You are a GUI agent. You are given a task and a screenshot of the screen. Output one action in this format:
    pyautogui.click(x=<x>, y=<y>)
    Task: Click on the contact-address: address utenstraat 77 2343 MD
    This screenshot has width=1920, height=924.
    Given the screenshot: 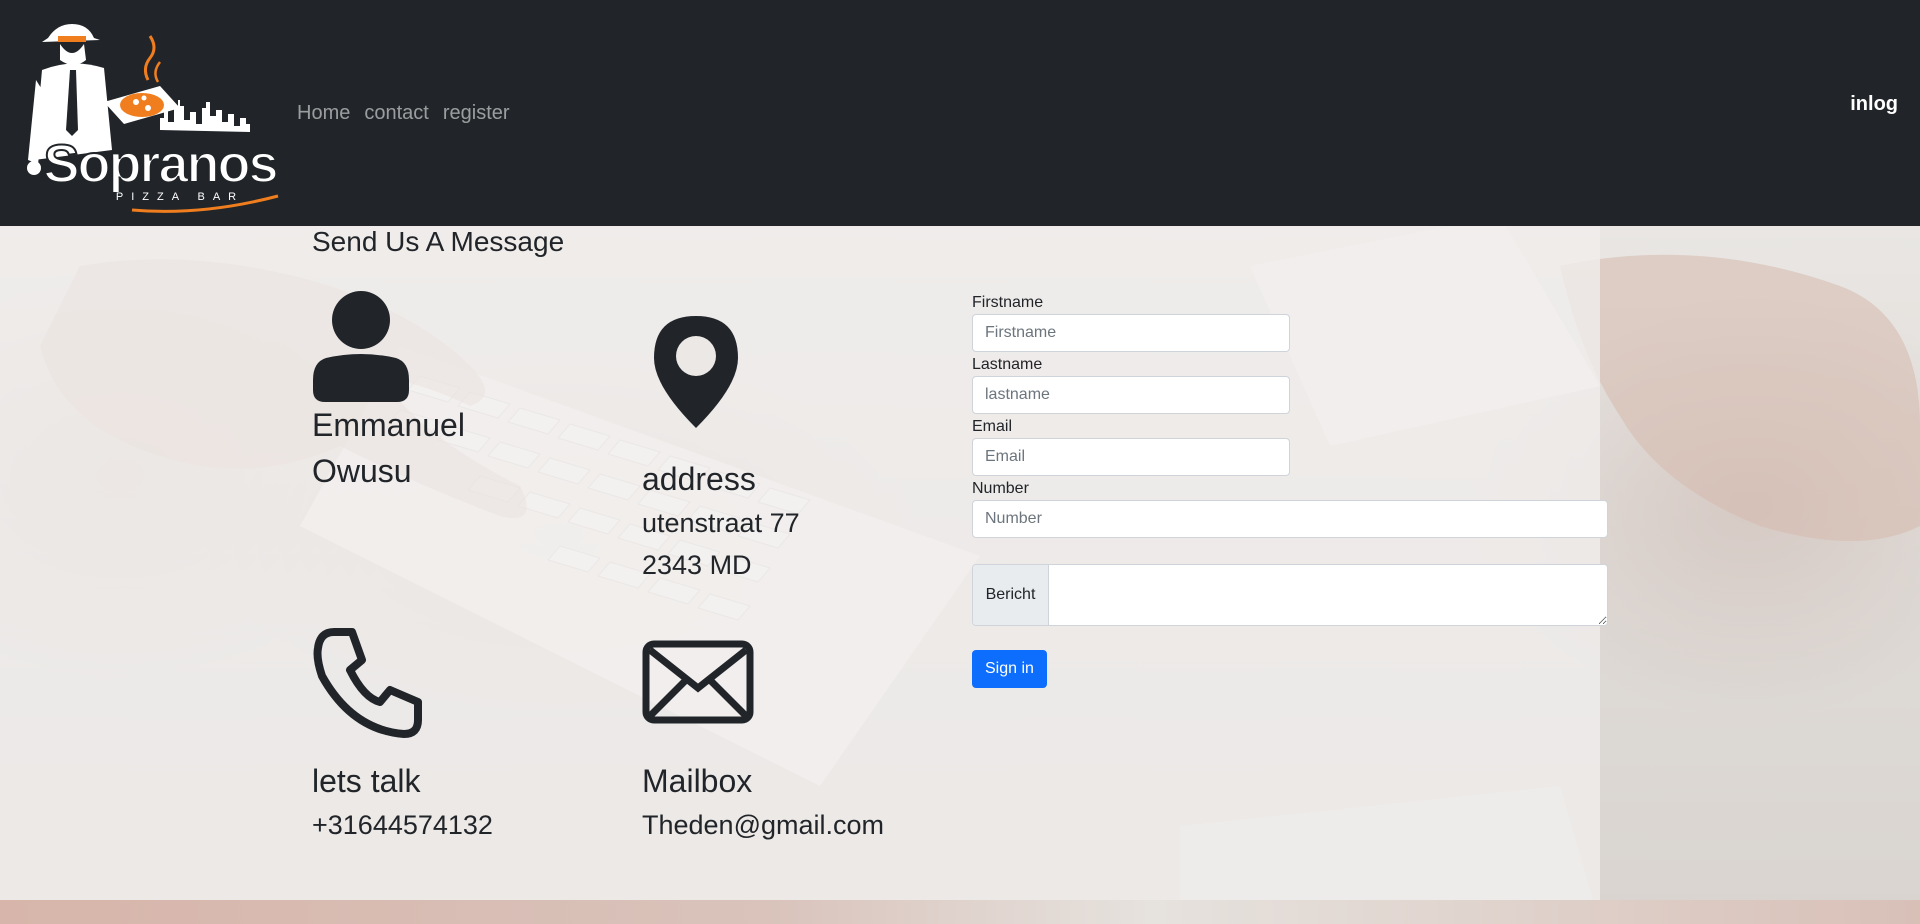 What is the action you would take?
    pyautogui.click(x=721, y=451)
    